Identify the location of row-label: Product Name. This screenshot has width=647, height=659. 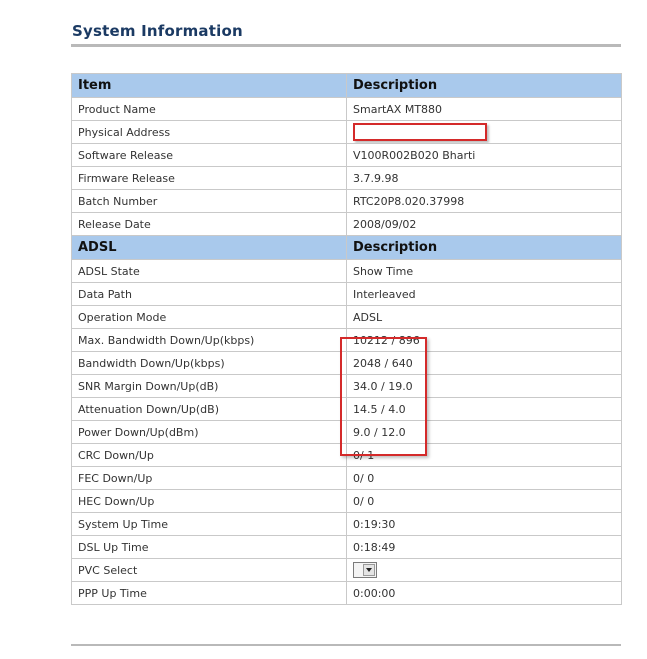
(209, 109).